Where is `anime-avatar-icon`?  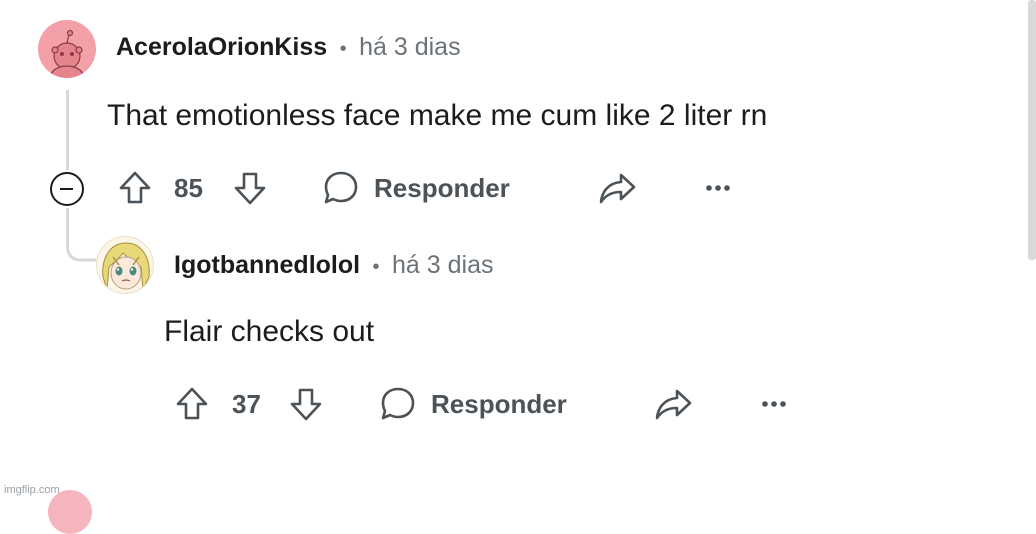
anime-avatar-icon is located at coordinates (126, 266).